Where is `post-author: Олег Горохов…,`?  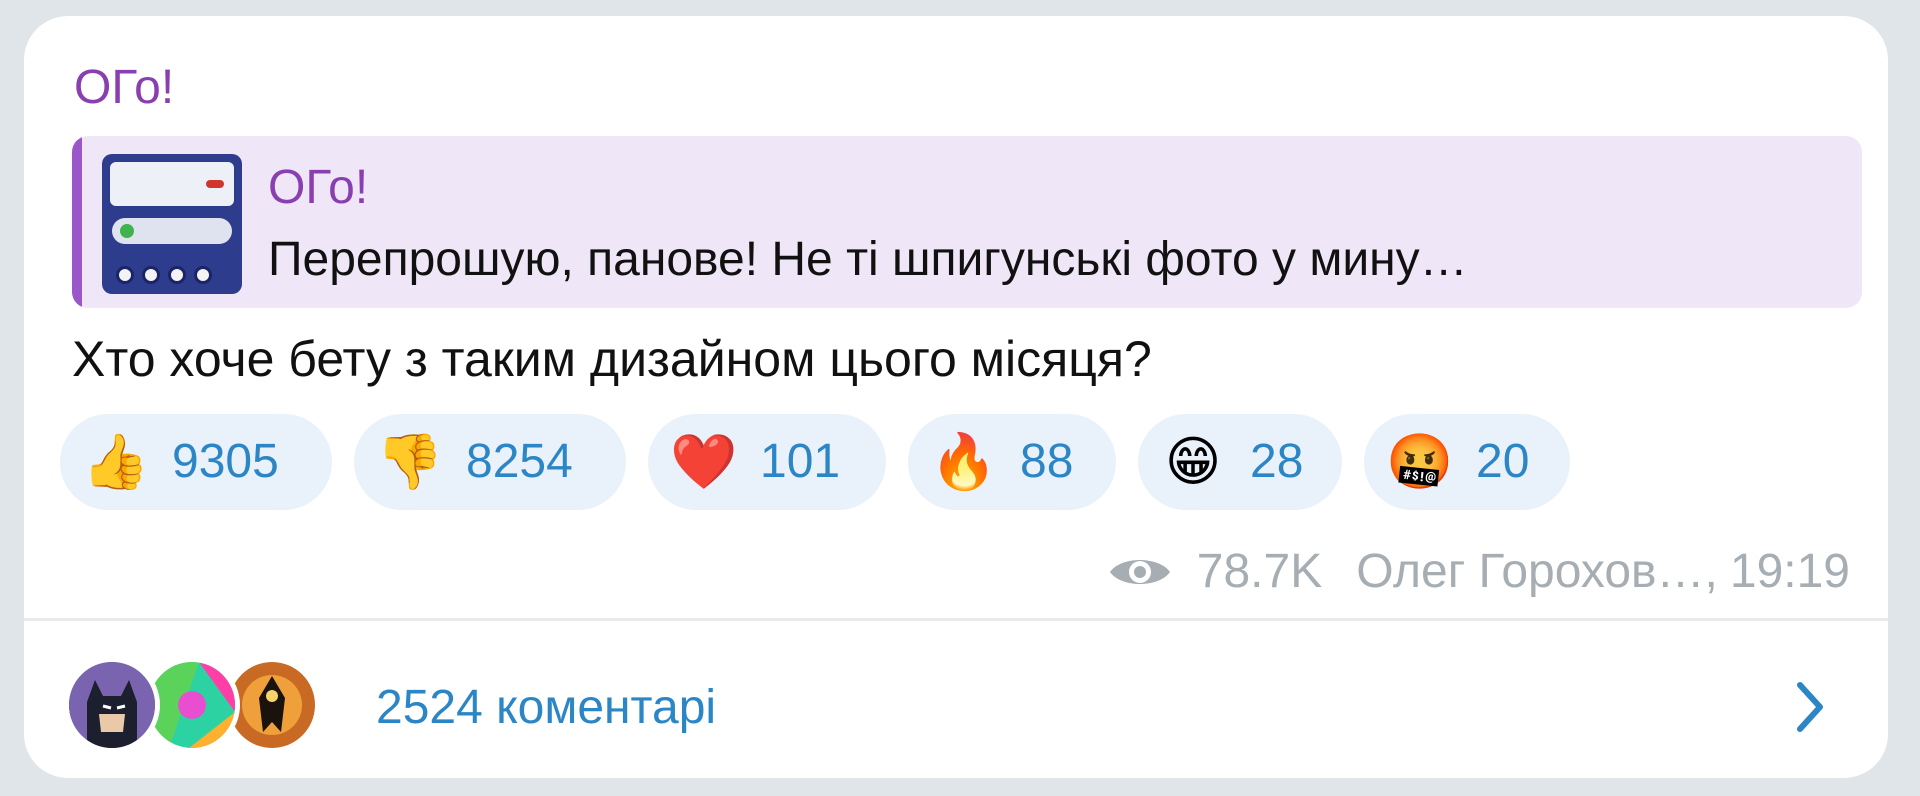 post-author: Олег Горохов…, is located at coordinates (1537, 571).